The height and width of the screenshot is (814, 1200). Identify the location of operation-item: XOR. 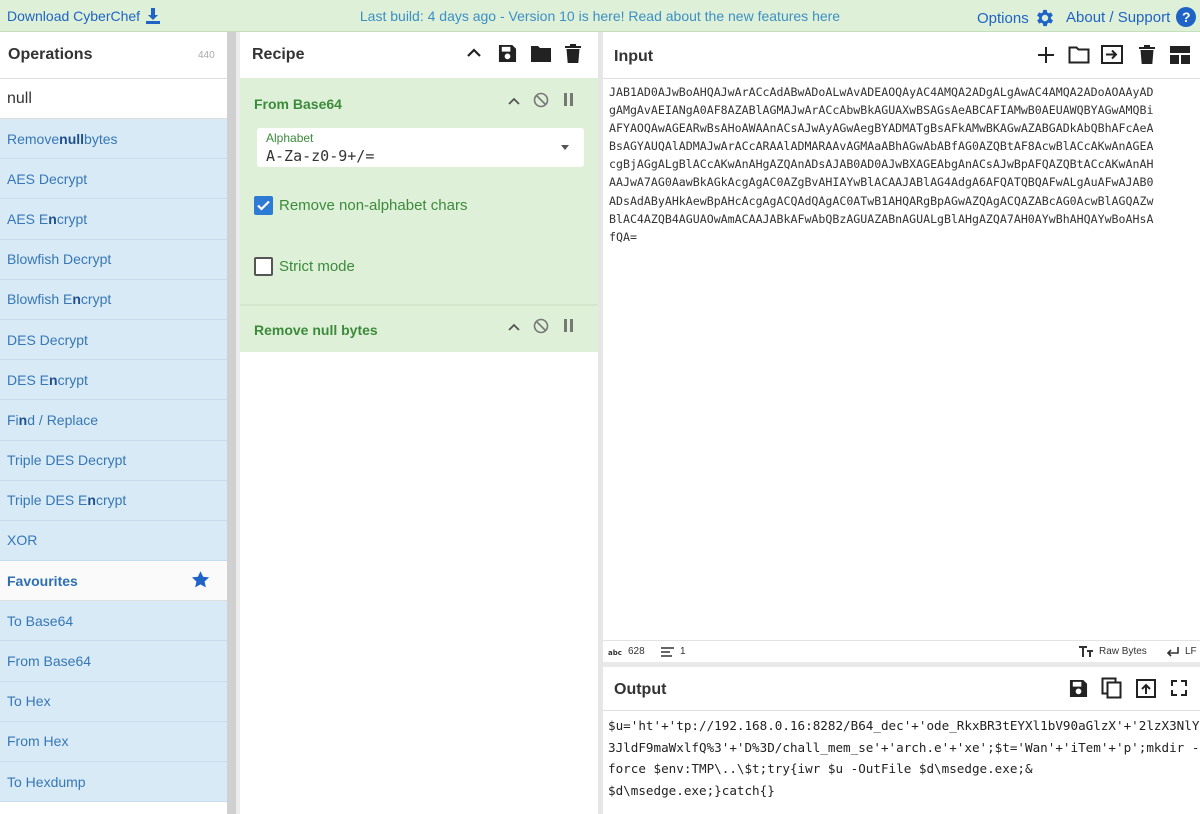
(113, 541).